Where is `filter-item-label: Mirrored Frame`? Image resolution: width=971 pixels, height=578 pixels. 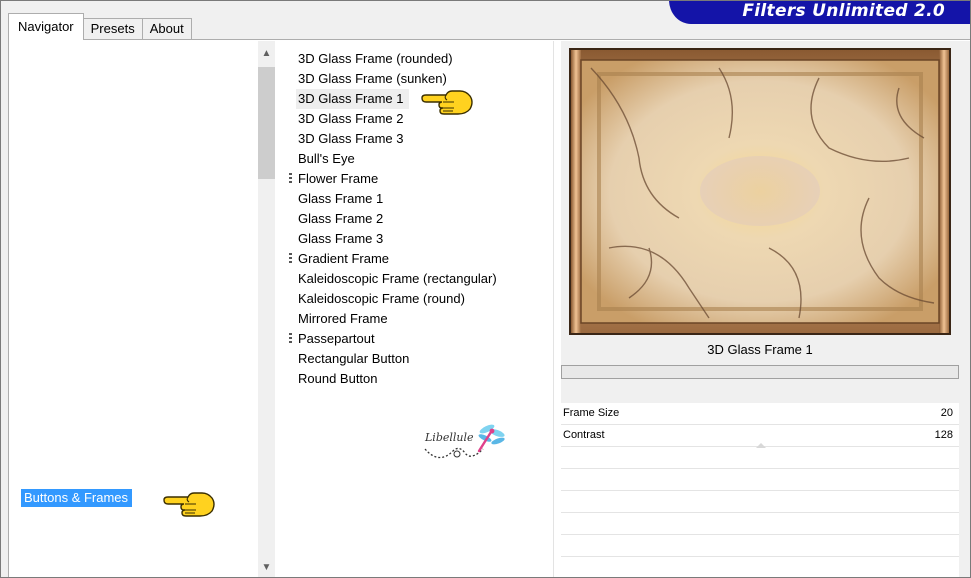
filter-item-label: Mirrored Frame is located at coordinates (343, 318).